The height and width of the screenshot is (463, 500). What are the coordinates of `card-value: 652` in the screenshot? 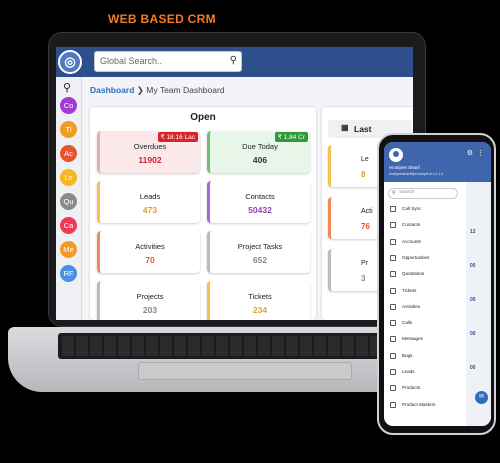 It's located at (260, 260).